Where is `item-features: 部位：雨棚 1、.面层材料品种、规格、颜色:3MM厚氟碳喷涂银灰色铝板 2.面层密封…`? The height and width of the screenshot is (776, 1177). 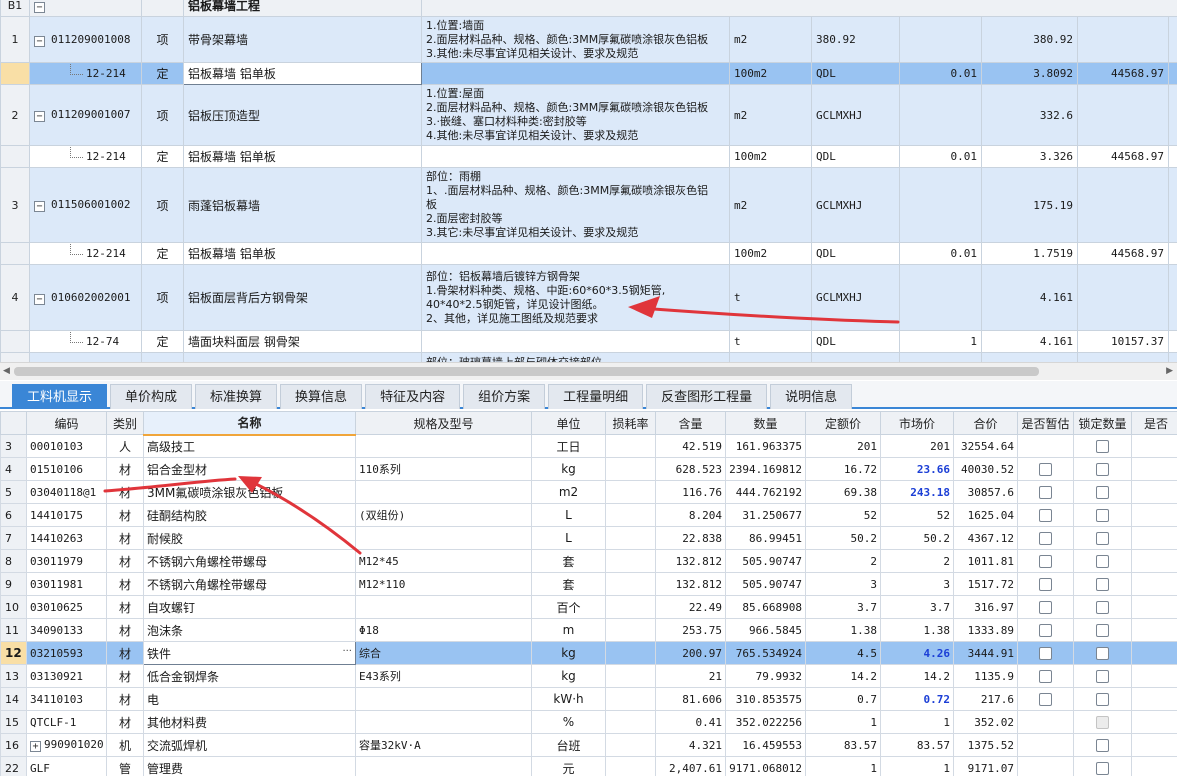 item-features: 部位：雨棚 1、.面层材料品种、规格、颜色:3MM厚氟碳喷涂银灰色铝板 2.面层密封… is located at coordinates (575, 205).